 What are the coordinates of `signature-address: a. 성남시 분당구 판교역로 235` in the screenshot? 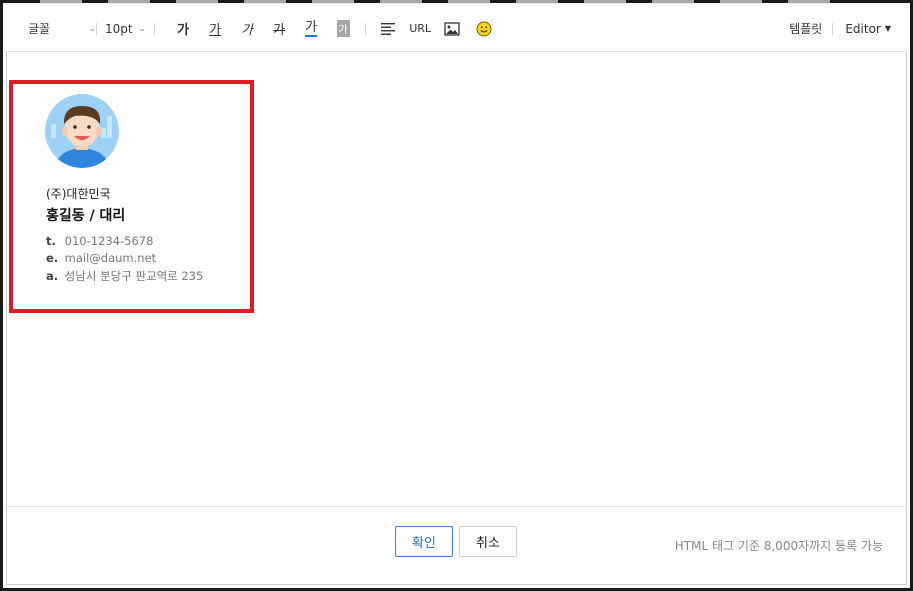 It's located at (124, 276).